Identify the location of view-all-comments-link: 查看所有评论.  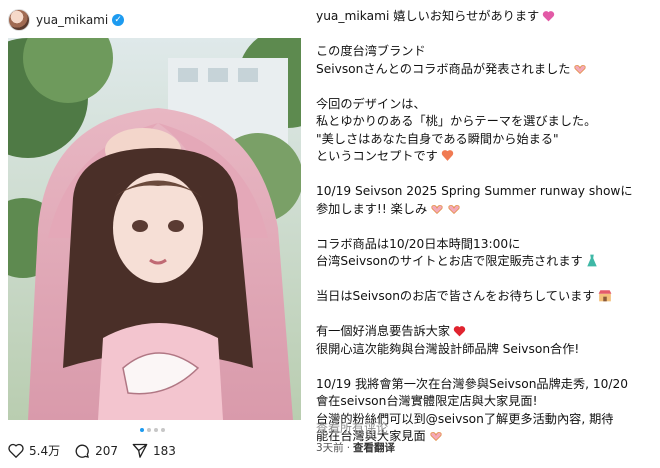
(352, 427).